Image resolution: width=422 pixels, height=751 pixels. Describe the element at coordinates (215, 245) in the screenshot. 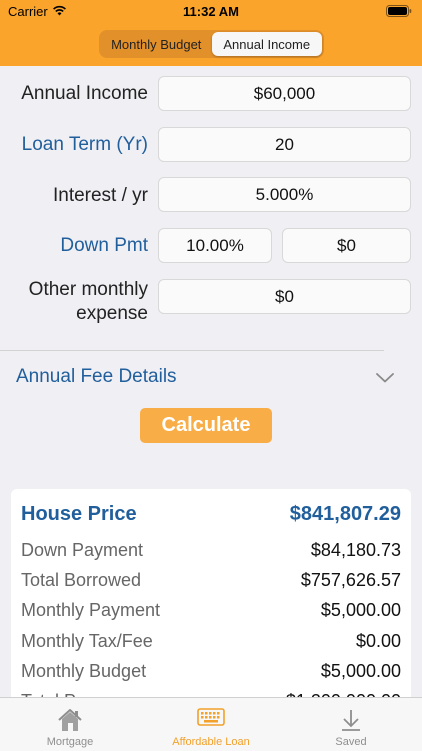

I see `down-pmt-percent-field: 10.00%` at that location.